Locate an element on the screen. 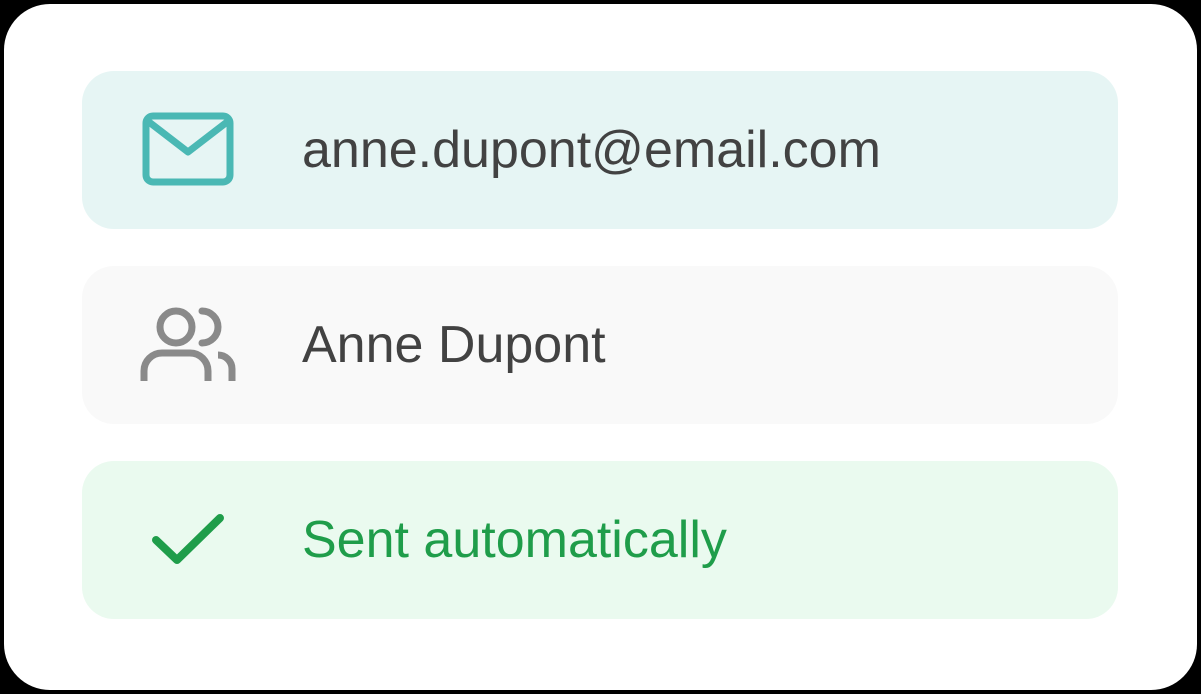 The height and width of the screenshot is (694, 1201). contact-name: Anne Dupont is located at coordinates (454, 345).